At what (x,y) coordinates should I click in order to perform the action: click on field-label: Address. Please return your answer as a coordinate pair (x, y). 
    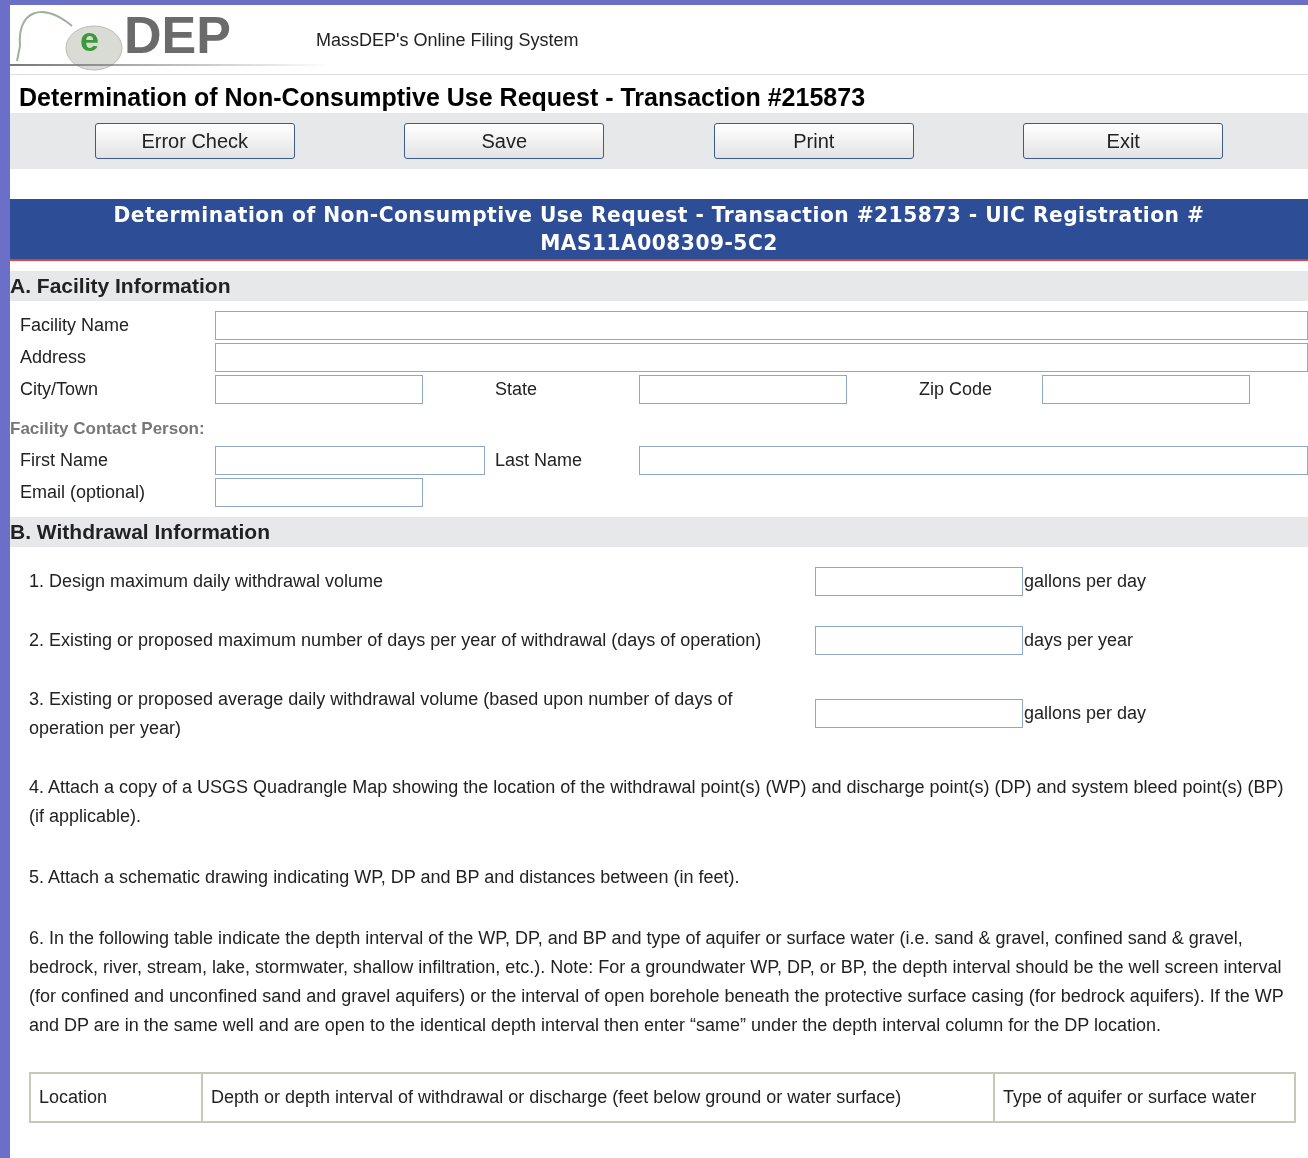
    Looking at the image, I should click on (54, 357).